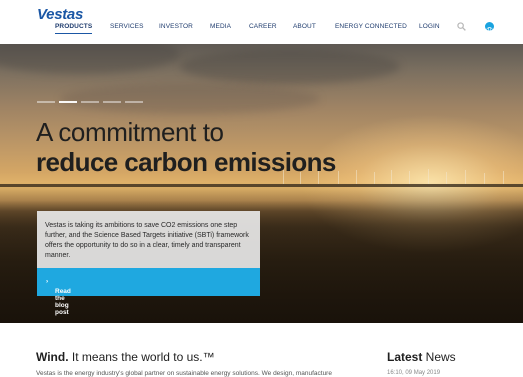  I want to click on latest-news-heading: Latest News, so click(421, 357).